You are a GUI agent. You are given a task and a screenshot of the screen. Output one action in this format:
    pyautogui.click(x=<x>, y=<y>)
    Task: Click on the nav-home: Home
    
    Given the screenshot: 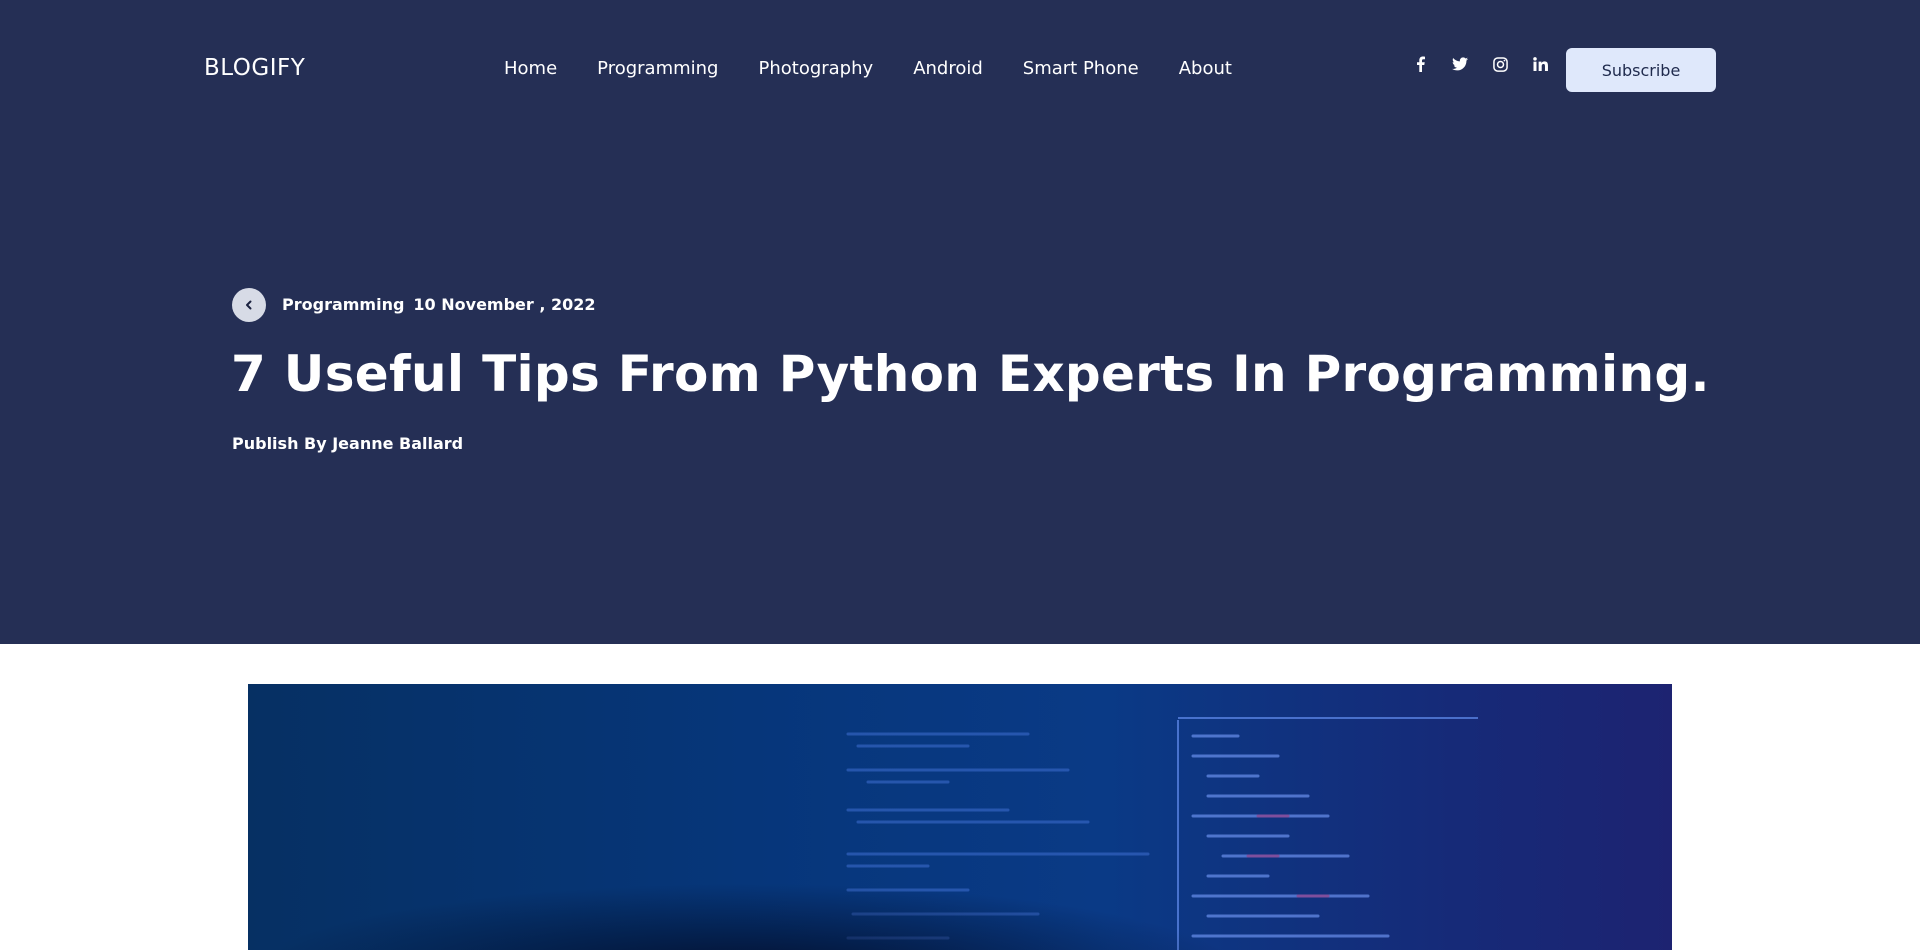 What is the action you would take?
    pyautogui.click(x=530, y=68)
    